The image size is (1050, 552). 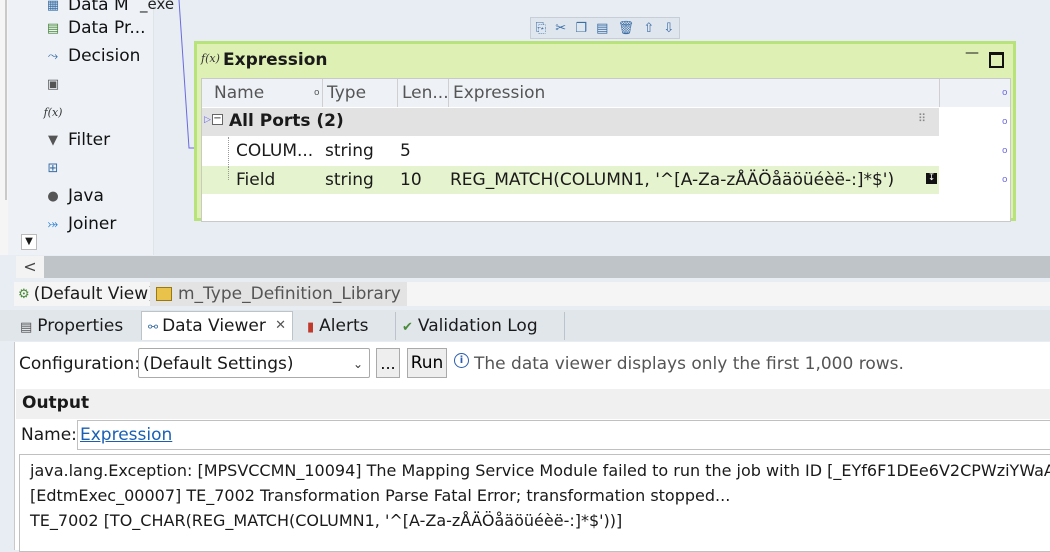 I want to click on canvas-toolbar: ⎘ ✂ ❐ ▤ 🗑 ⇧ ⇩, so click(x=605, y=28).